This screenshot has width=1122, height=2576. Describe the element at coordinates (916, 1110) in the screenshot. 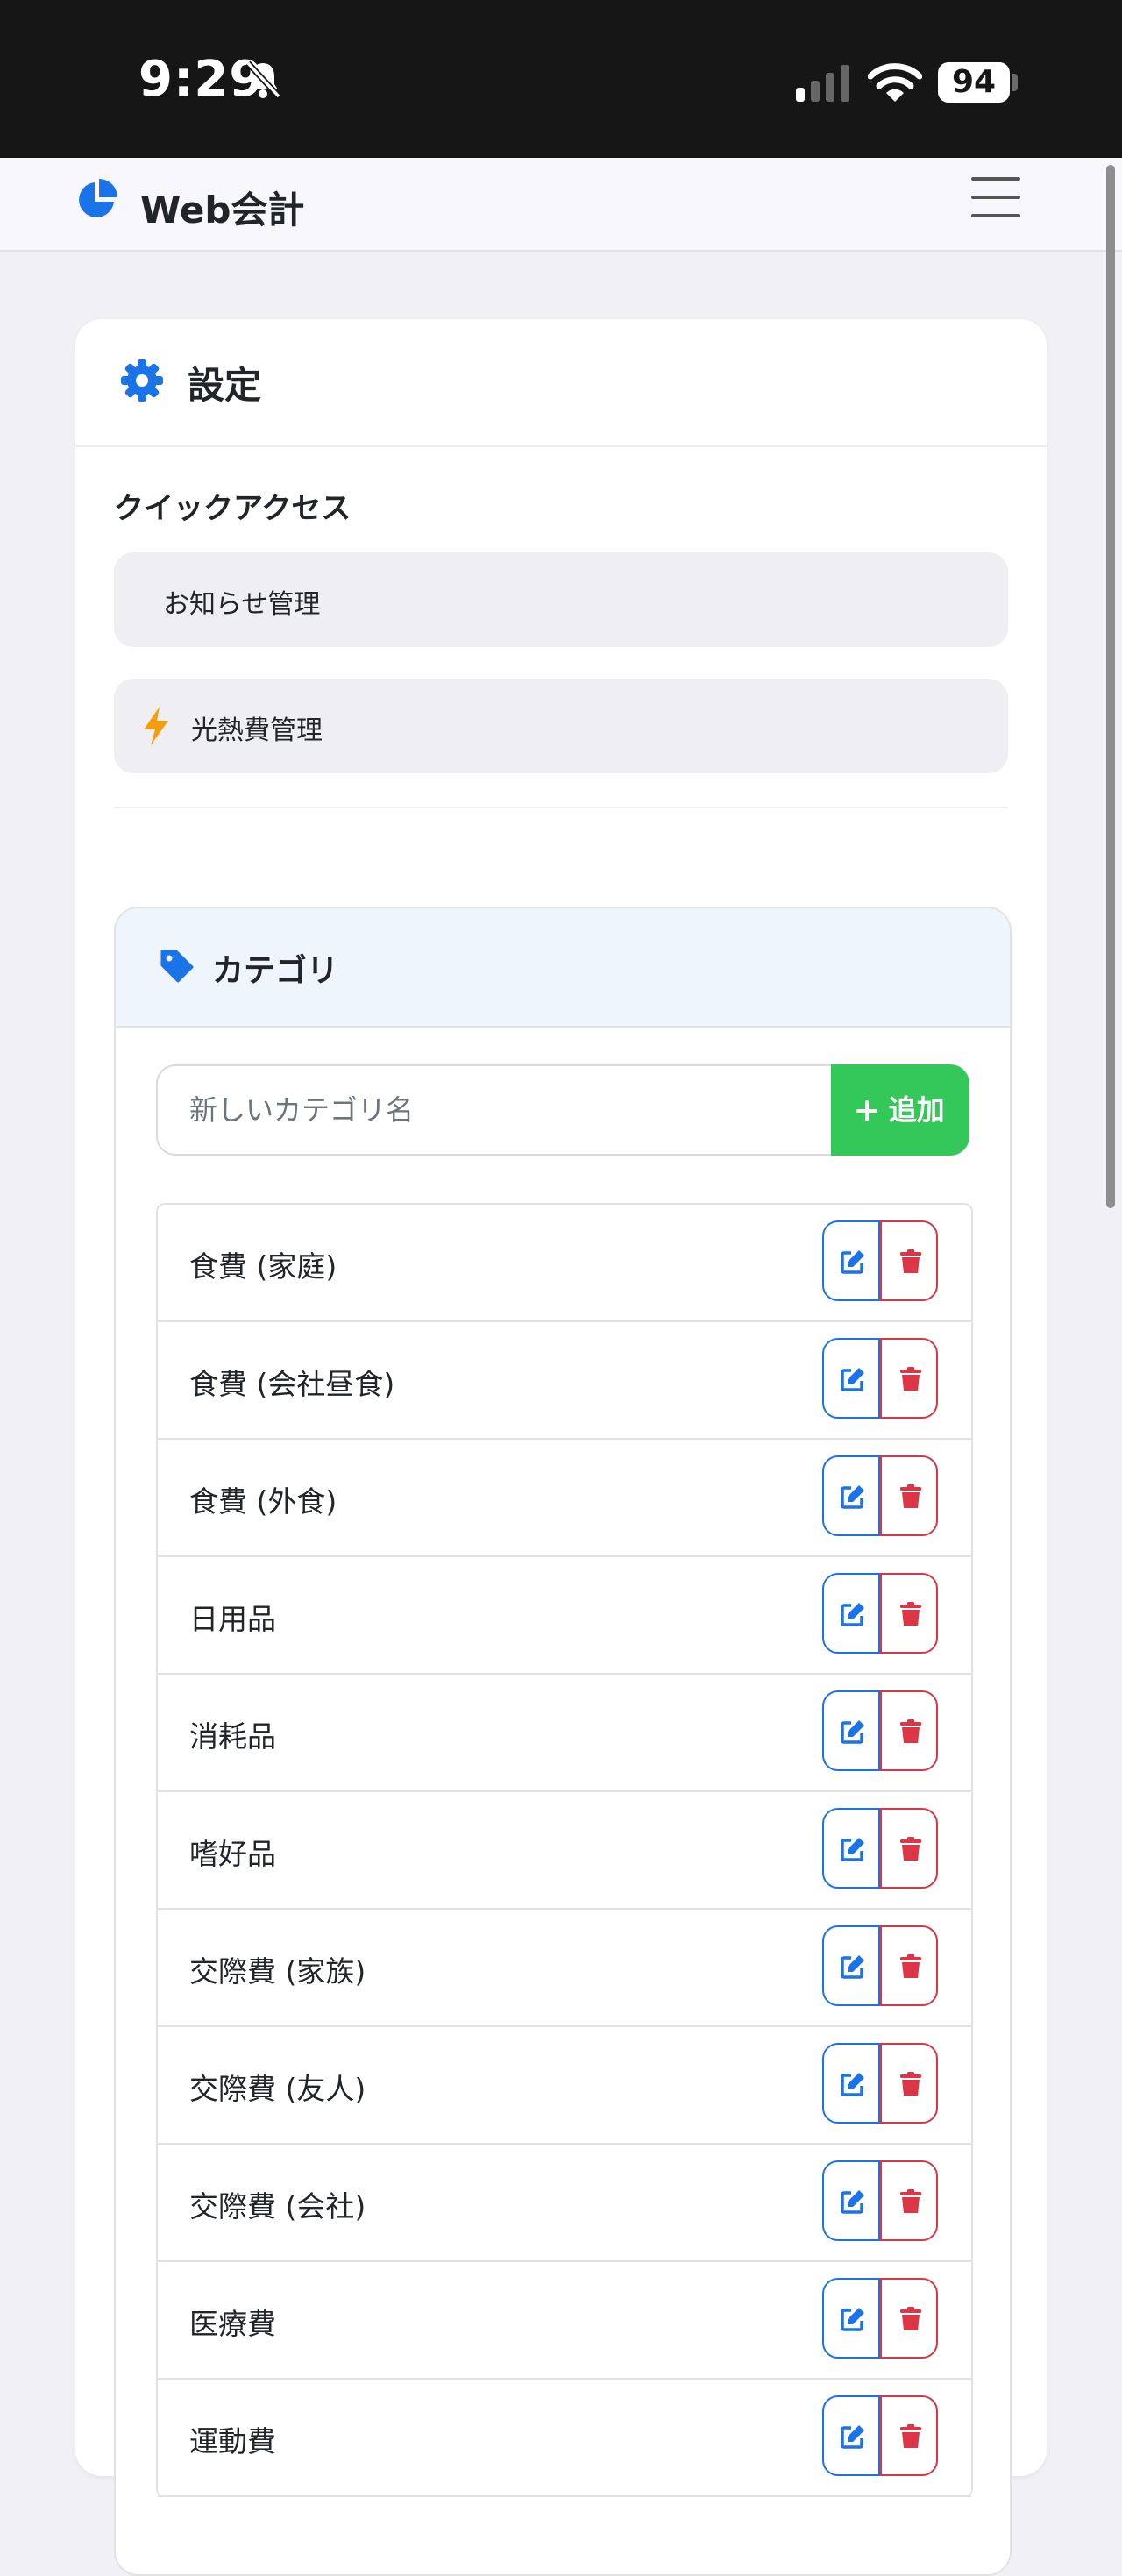

I see `add-category-label: 追加` at that location.